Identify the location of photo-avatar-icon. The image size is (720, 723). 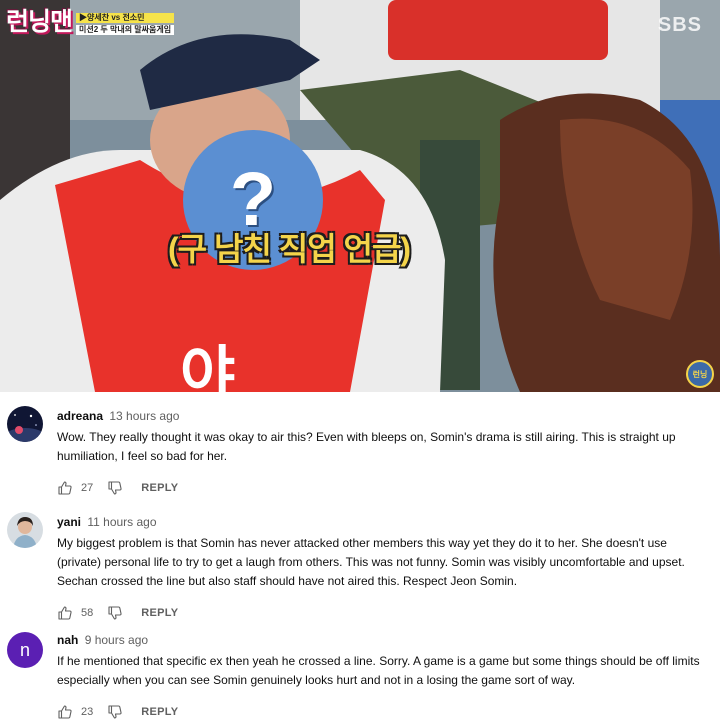
(25, 530).